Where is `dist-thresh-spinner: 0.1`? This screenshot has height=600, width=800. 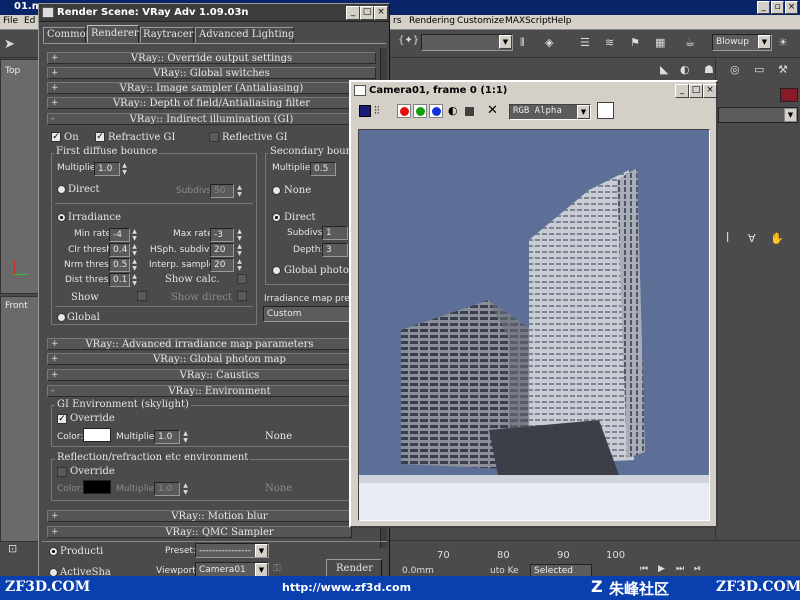 dist-thresh-spinner: 0.1 is located at coordinates (119, 280).